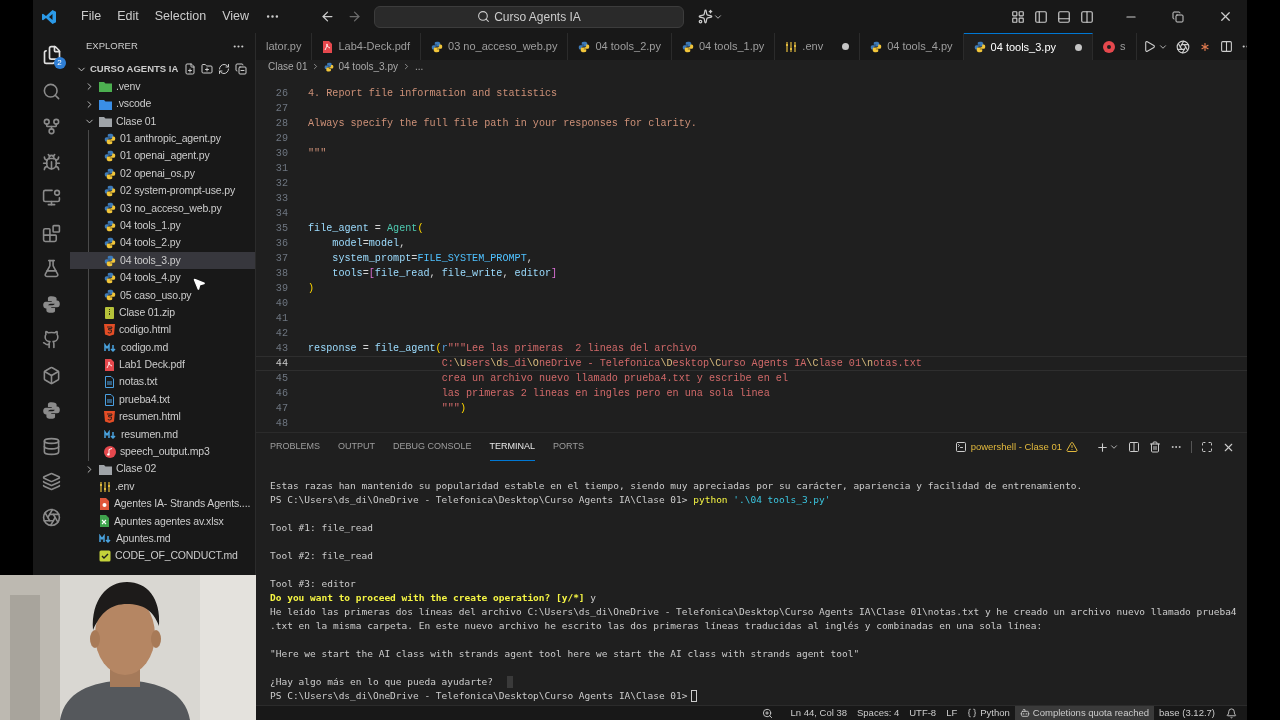  What do you see at coordinates (51, 55) in the screenshot?
I see `files-icon` at bounding box center [51, 55].